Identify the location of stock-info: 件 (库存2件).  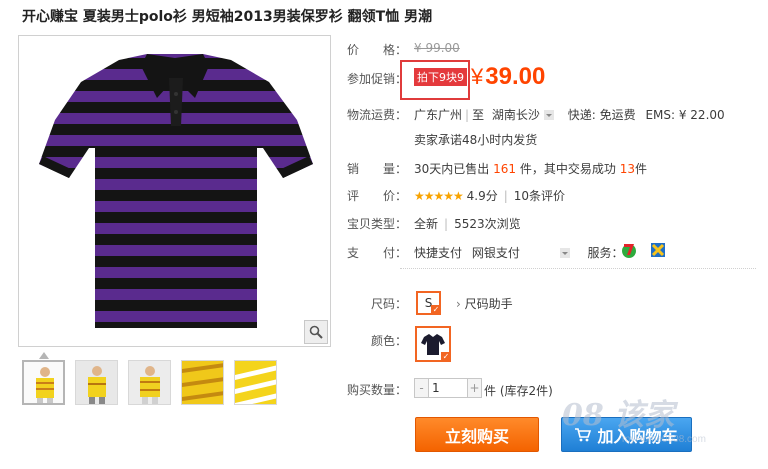
(518, 391).